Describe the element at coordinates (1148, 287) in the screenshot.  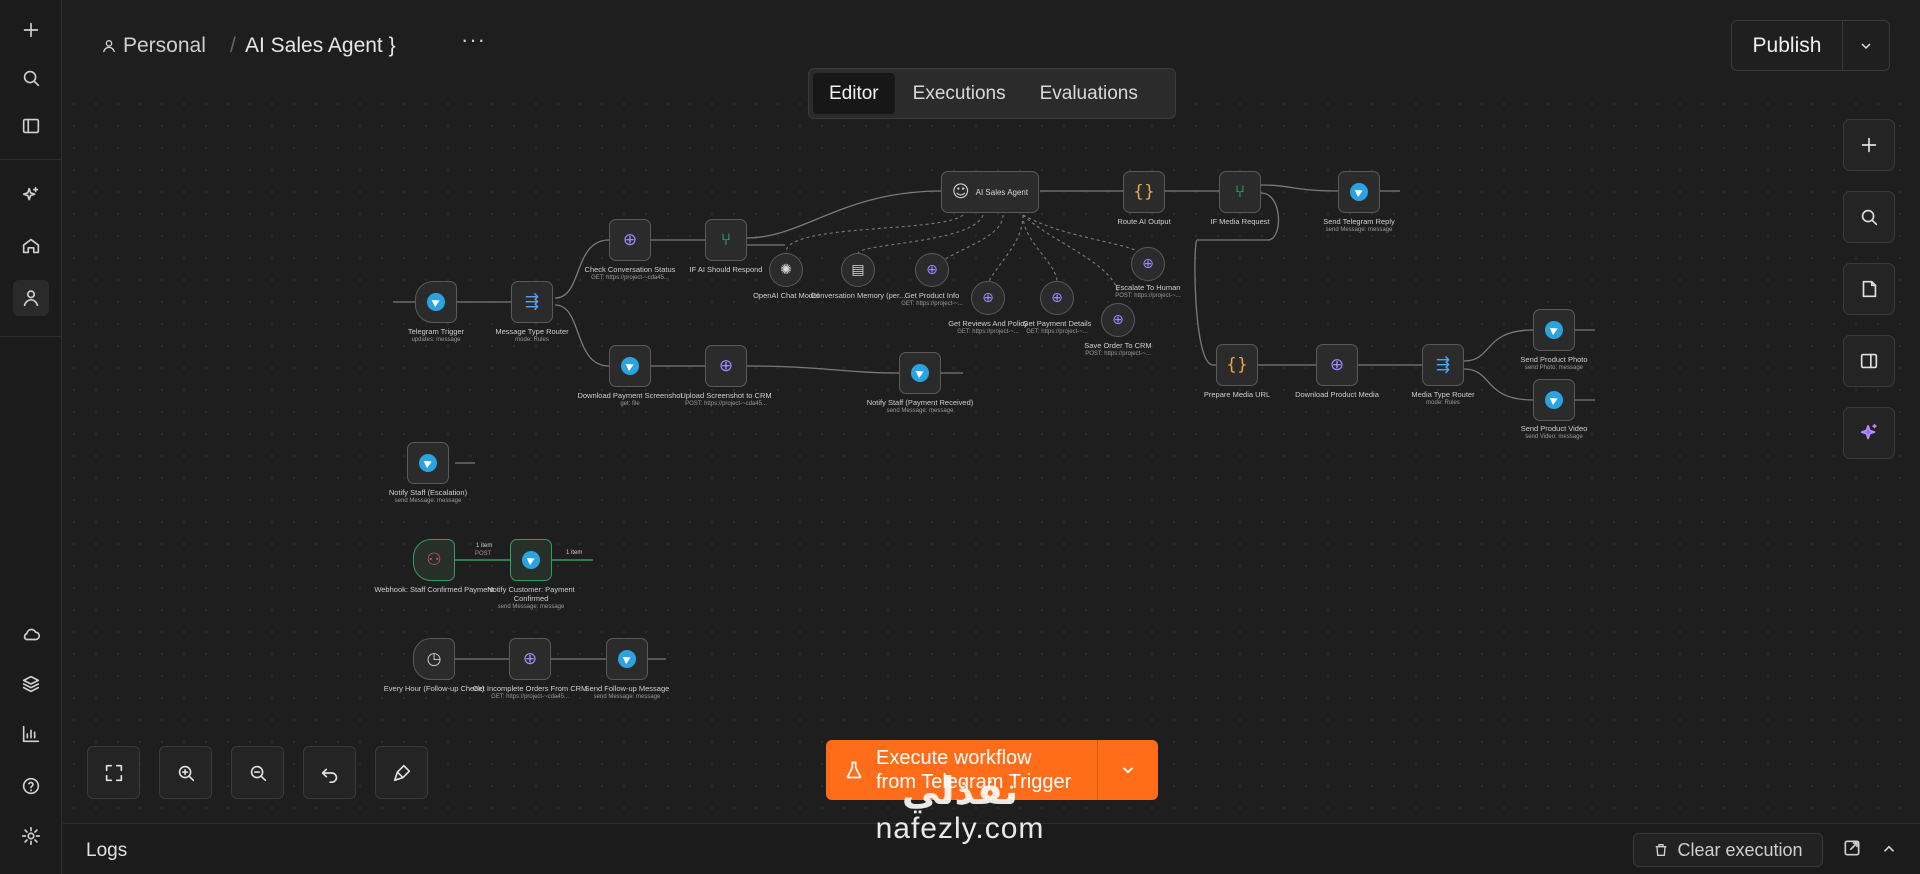
I see `node-label: Escalate To Human` at that location.